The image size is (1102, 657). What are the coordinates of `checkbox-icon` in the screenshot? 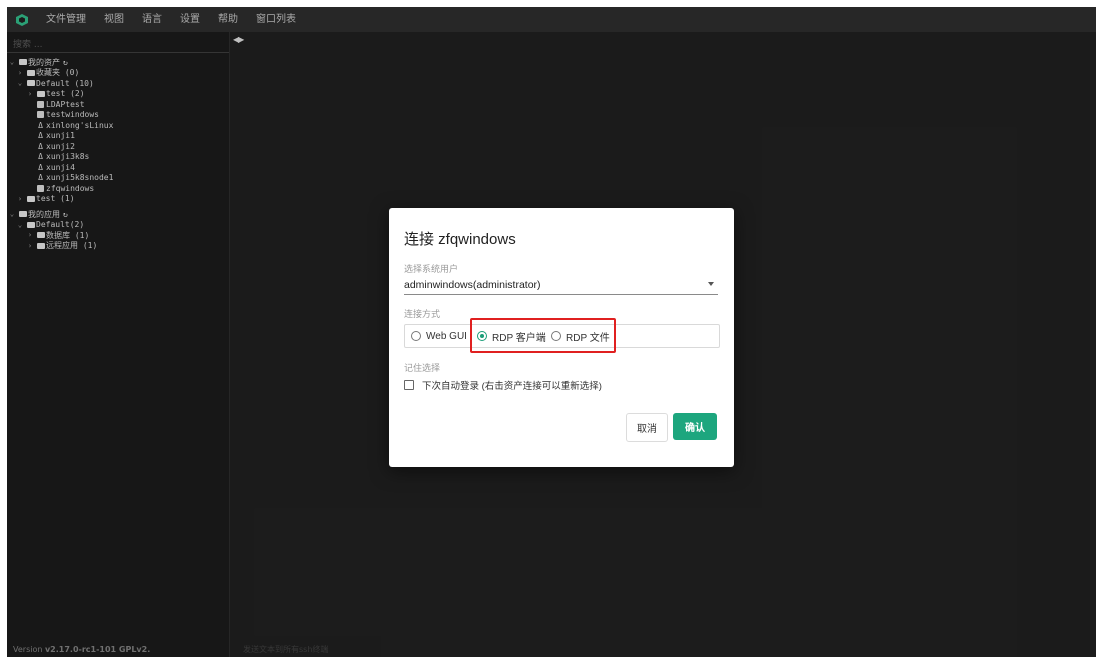 It's located at (409, 385).